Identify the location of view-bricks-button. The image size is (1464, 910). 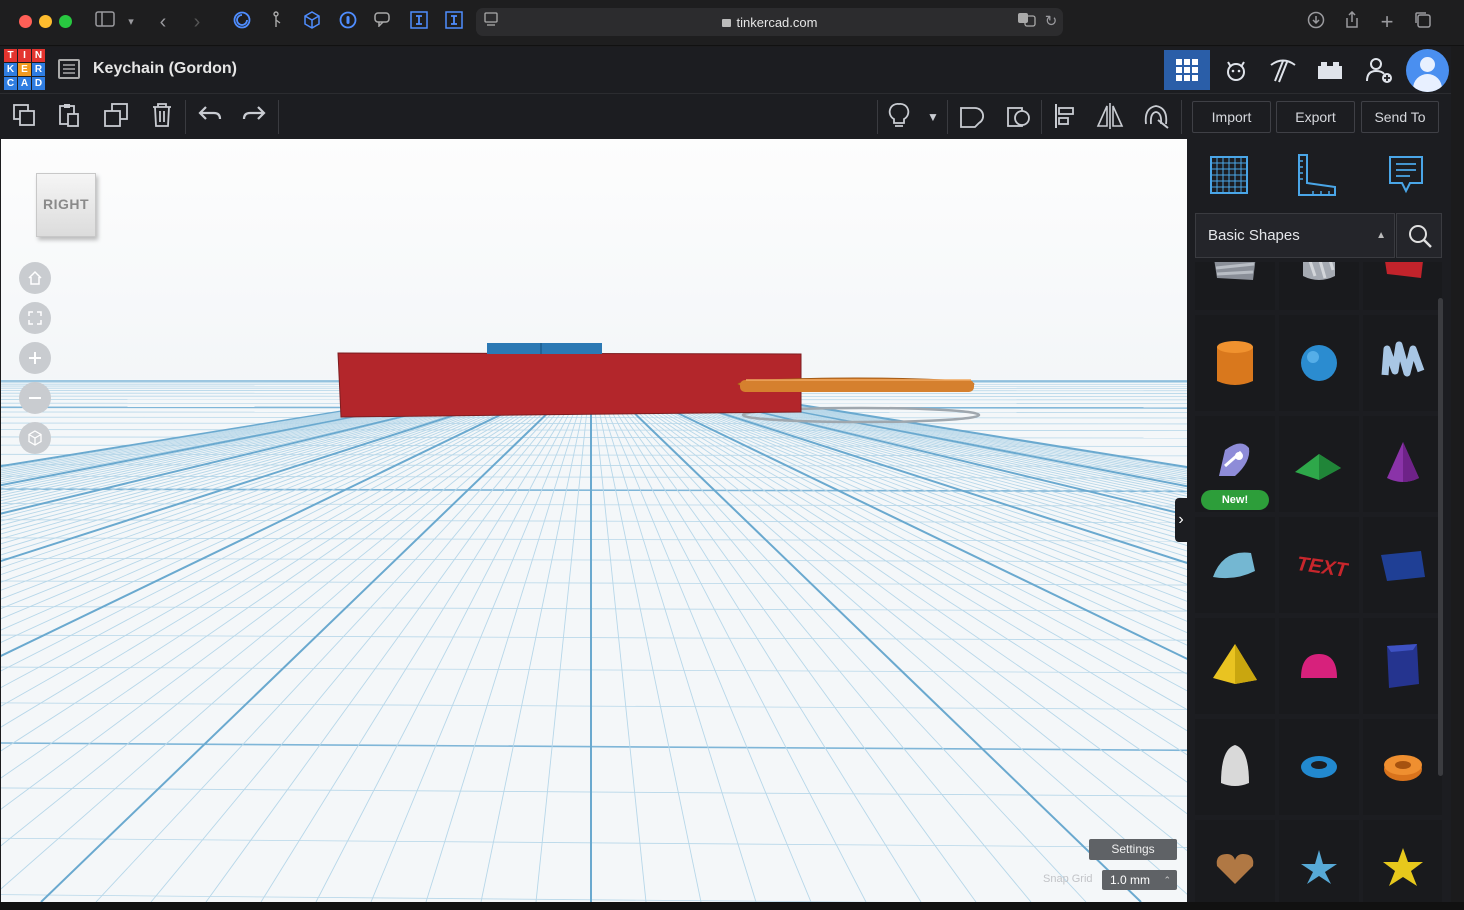
(1330, 70).